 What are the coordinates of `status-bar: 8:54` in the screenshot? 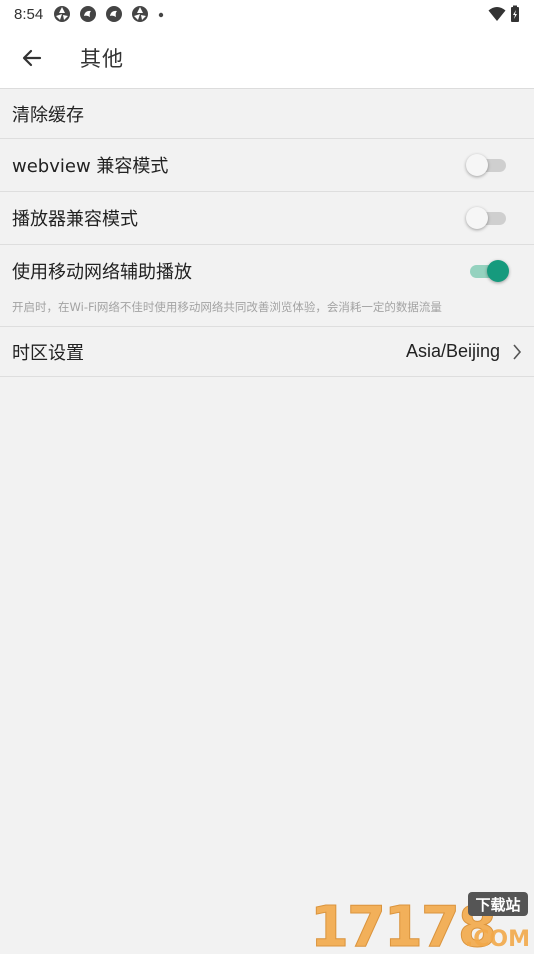 It's located at (267, 14).